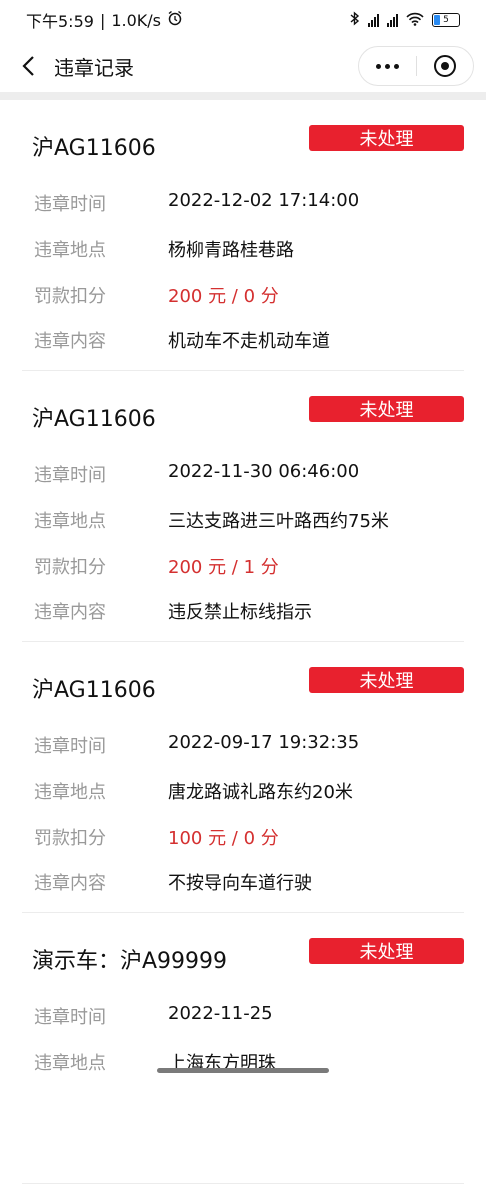 The width and height of the screenshot is (486, 1184). I want to click on header-divider, so click(243, 96).